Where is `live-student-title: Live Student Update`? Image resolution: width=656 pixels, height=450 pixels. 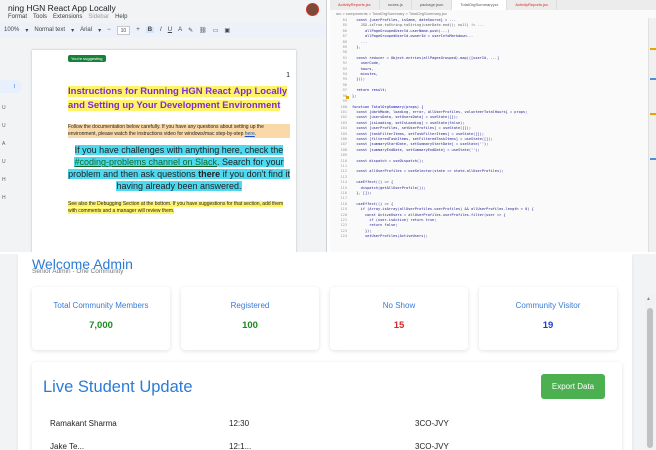 live-student-title: Live Student Update is located at coordinates (118, 387).